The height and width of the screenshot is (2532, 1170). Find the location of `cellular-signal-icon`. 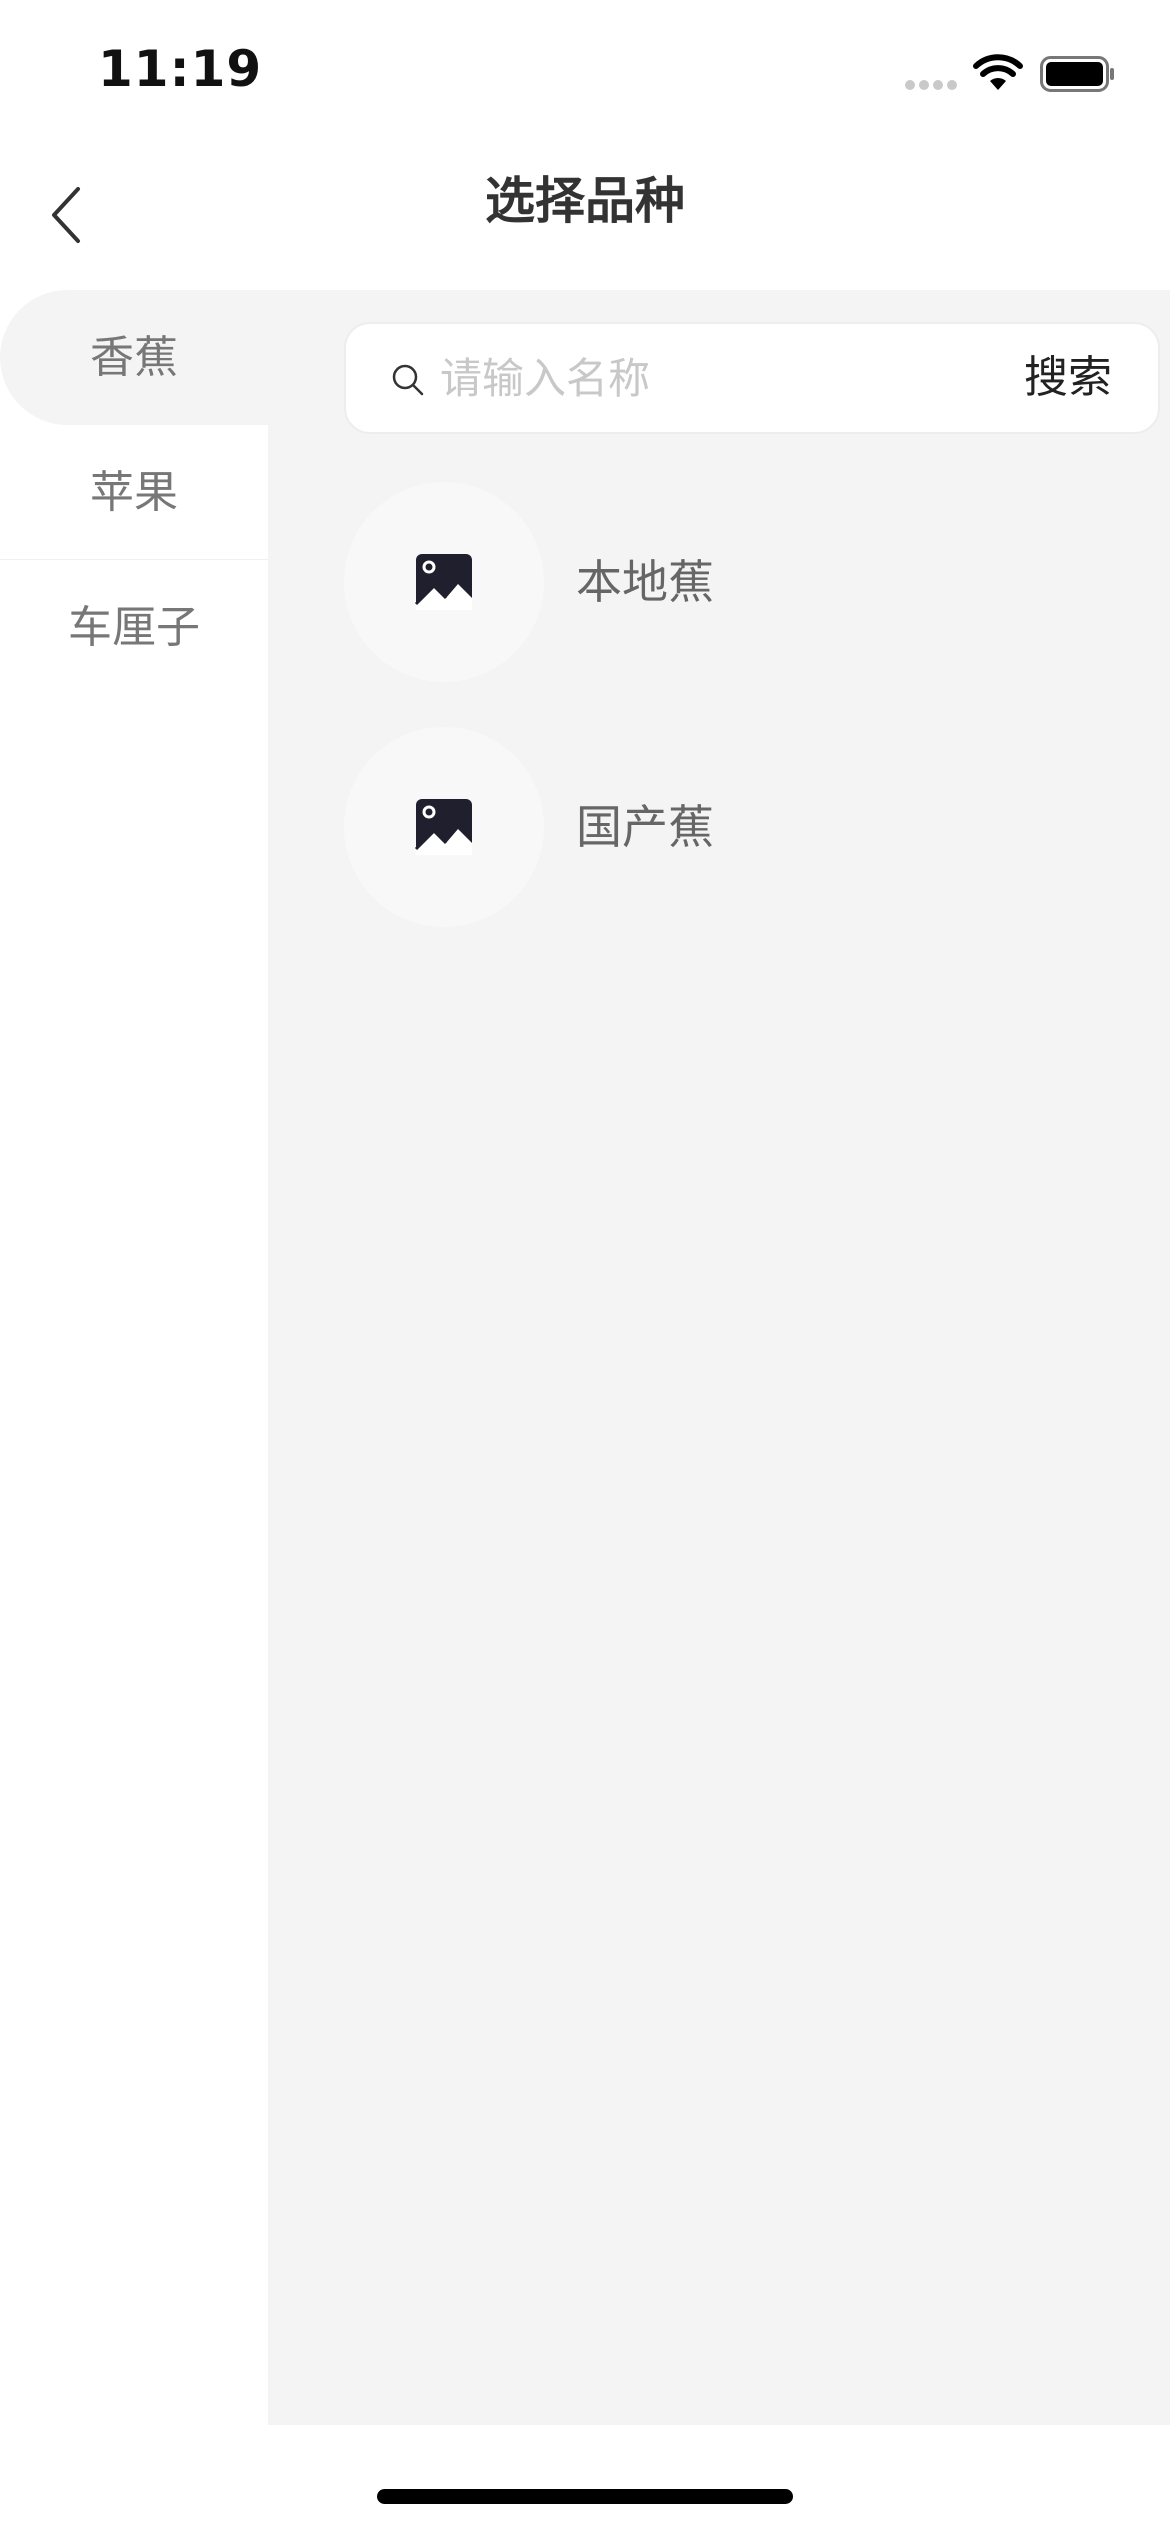

cellular-signal-icon is located at coordinates (932, 85).